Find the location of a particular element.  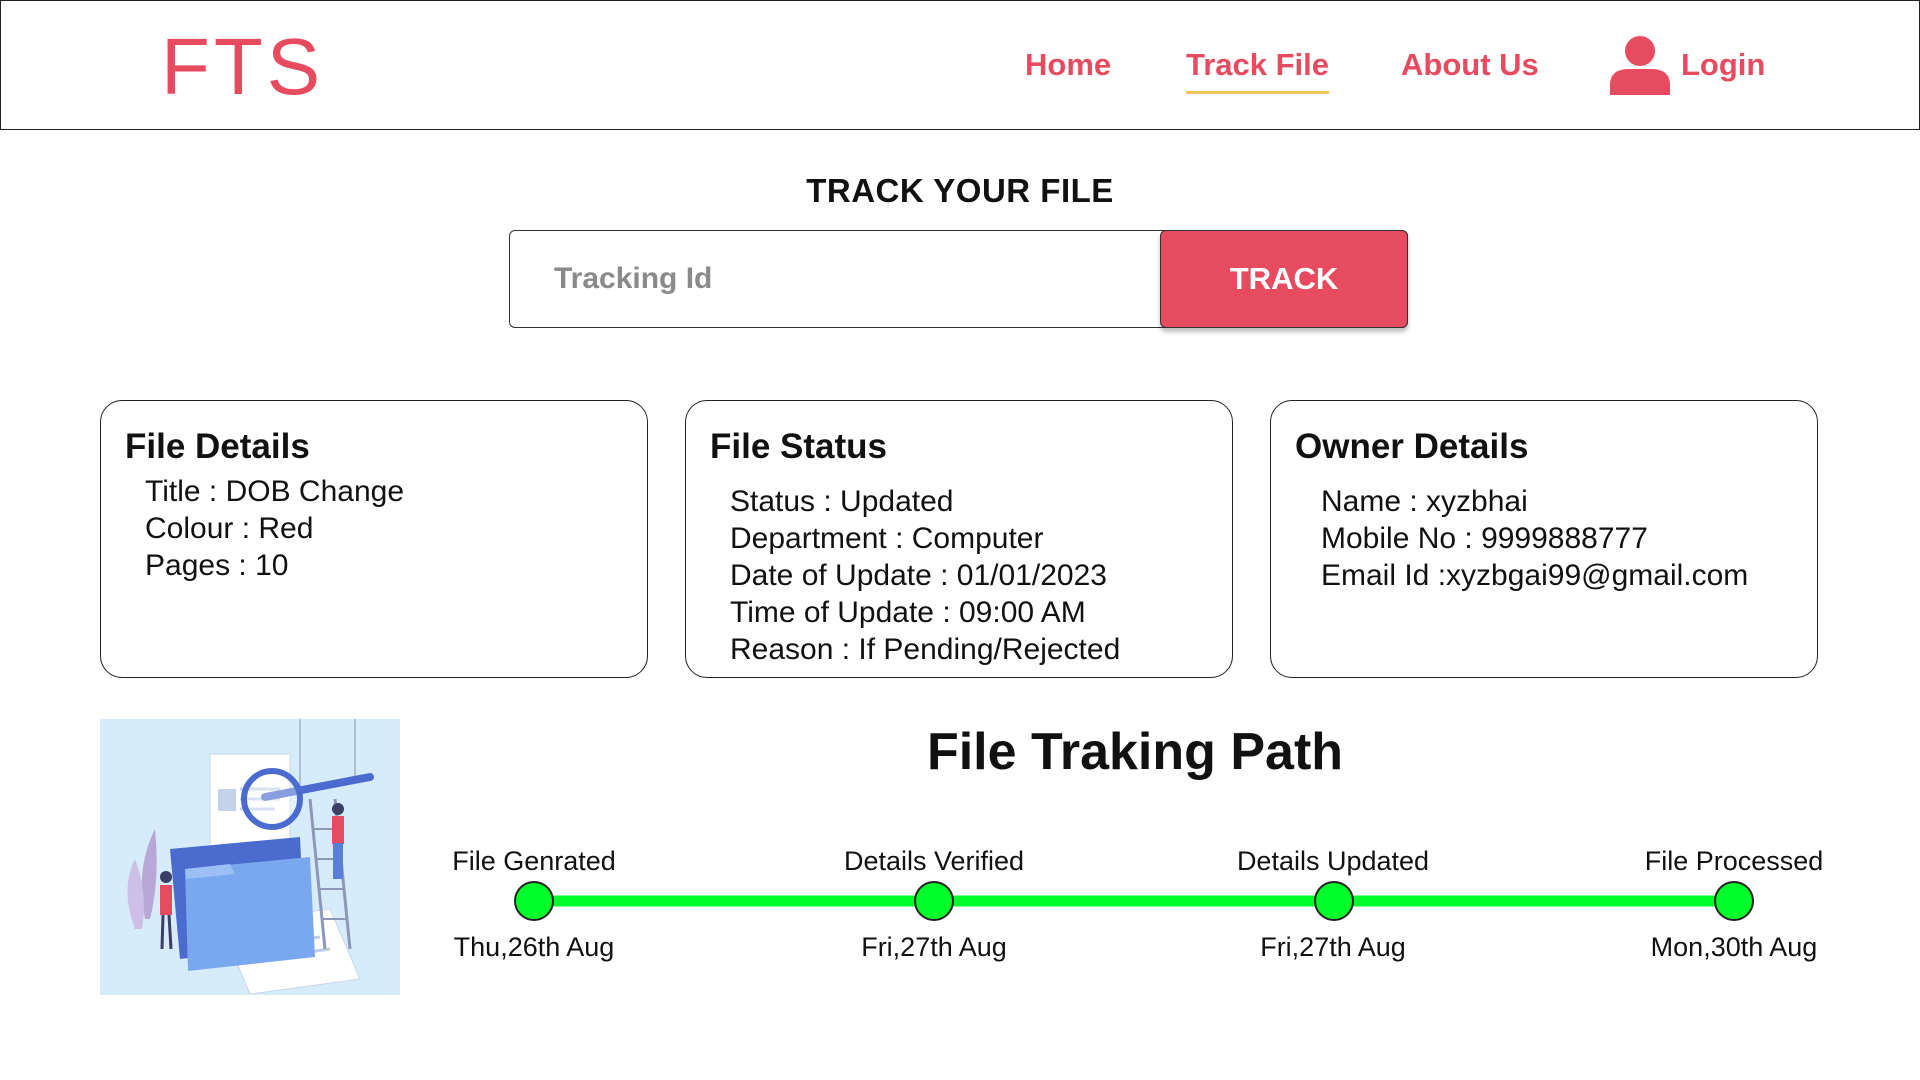

stage-3-date: Fri,27th Aug is located at coordinates (1333, 947).